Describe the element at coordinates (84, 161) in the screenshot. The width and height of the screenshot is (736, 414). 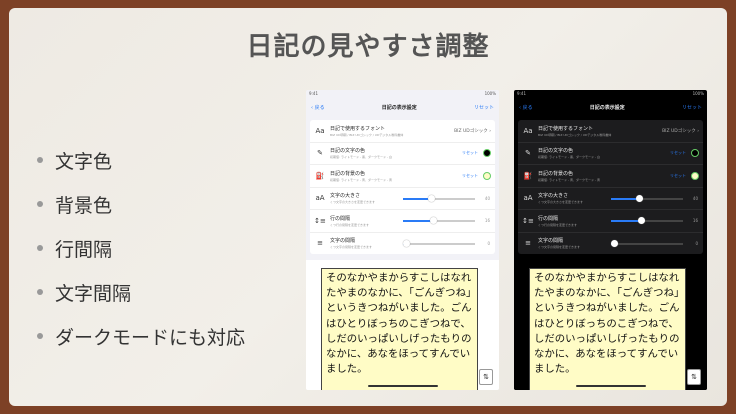
I see `bullet-text: 文字色` at that location.